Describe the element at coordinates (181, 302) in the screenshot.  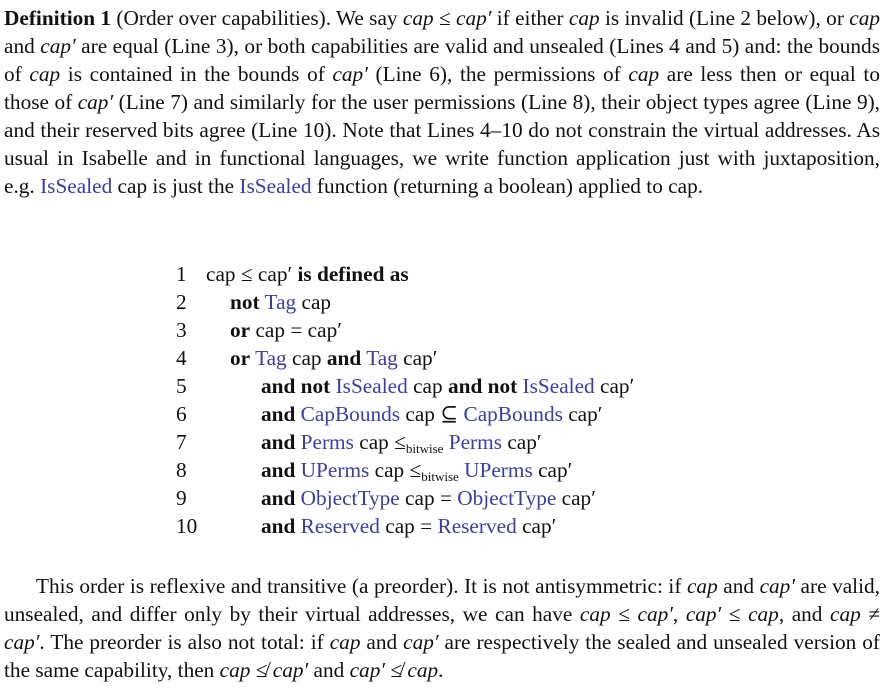
I see `line-number: 2` at that location.